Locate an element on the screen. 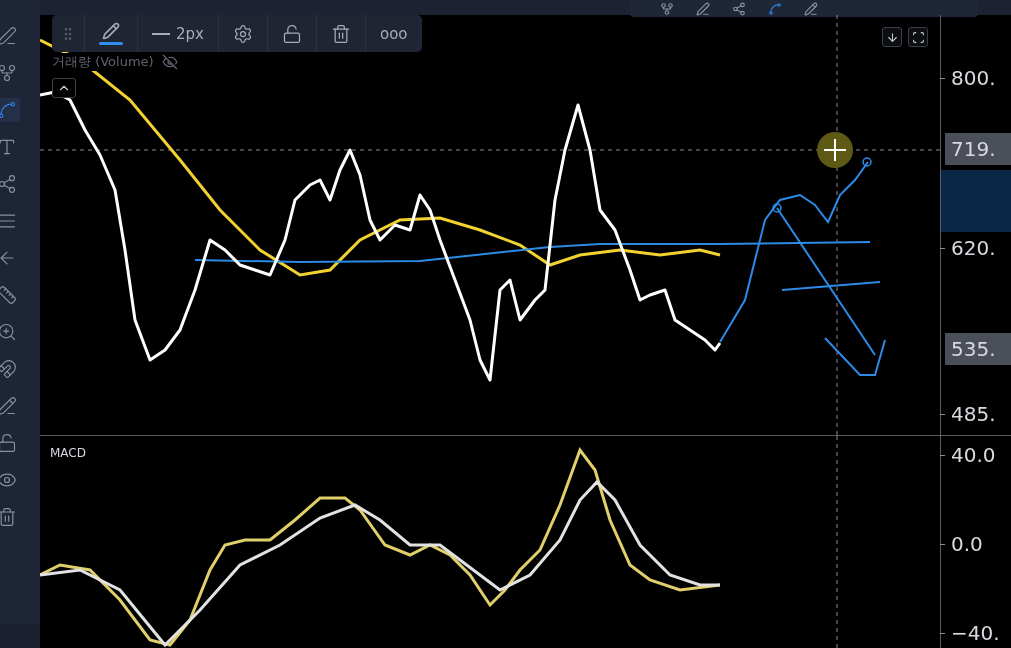  frame-icon is located at coordinates (918, 37).